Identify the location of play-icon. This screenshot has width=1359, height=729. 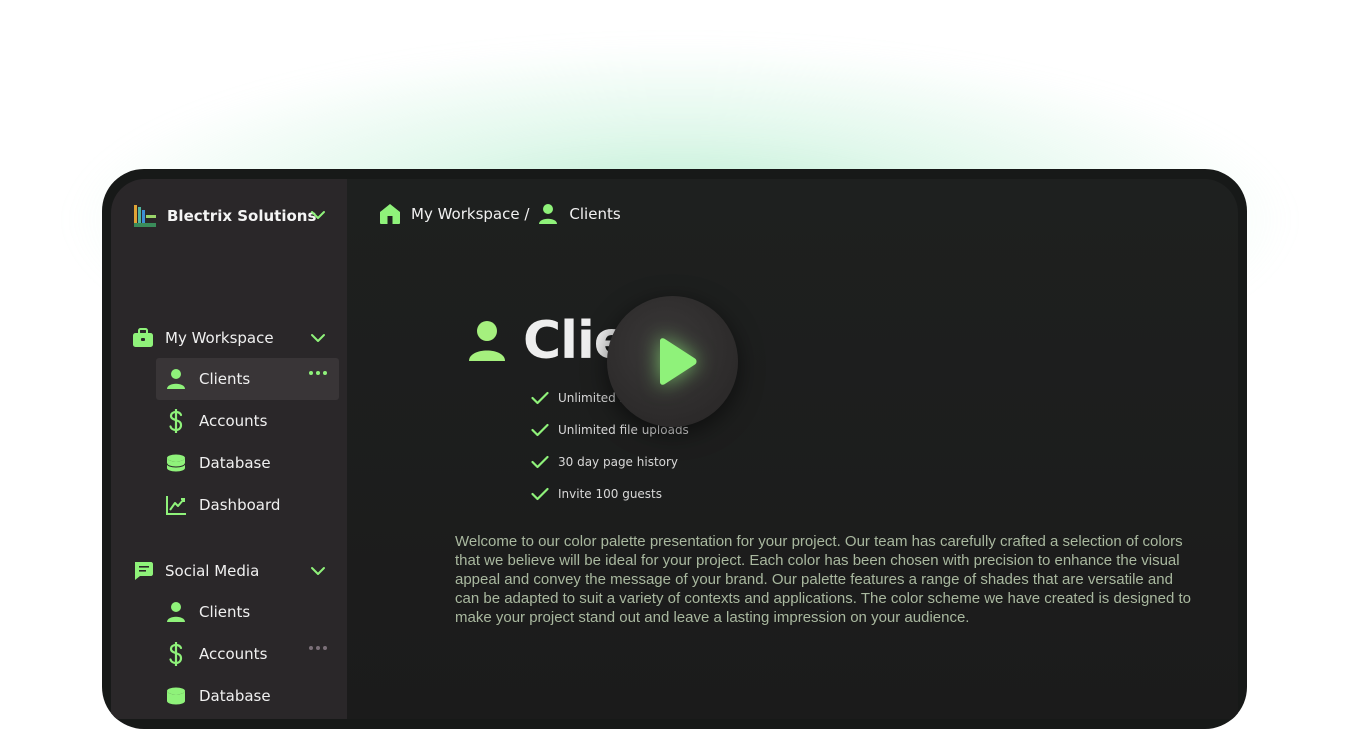
(677, 361).